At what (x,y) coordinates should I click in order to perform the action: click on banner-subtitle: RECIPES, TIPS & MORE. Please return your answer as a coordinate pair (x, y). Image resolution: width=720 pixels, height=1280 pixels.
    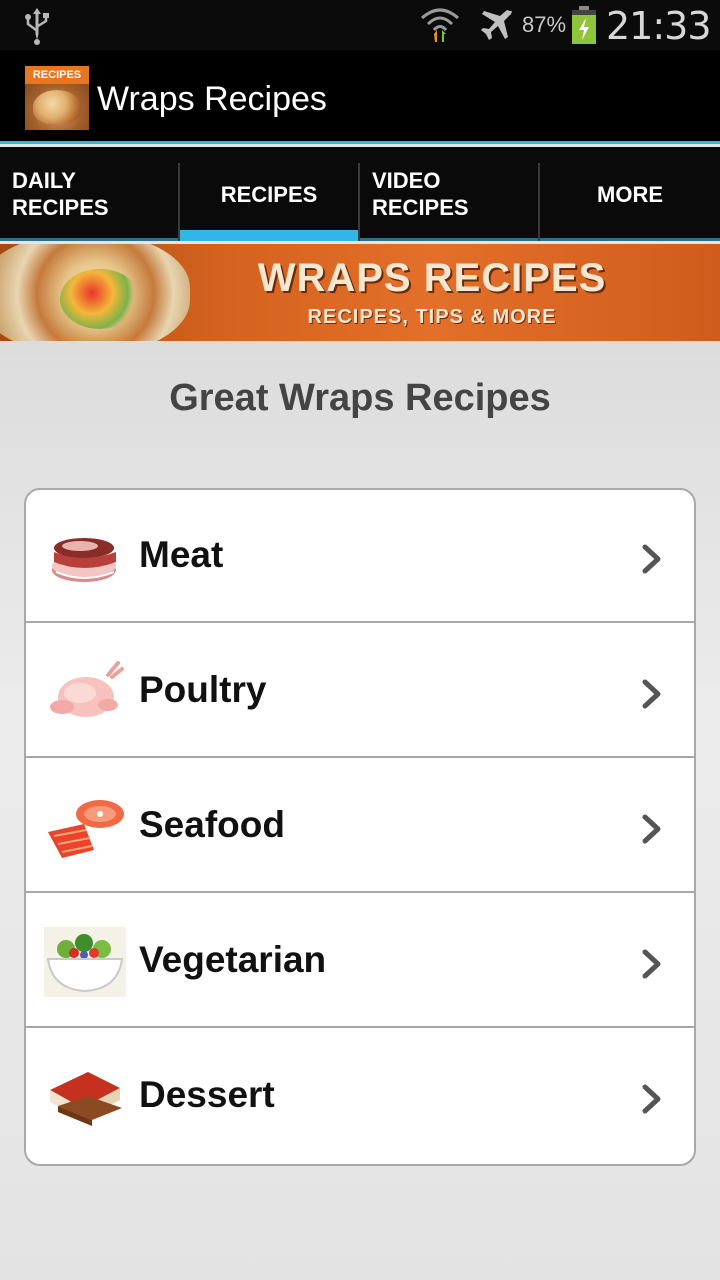
    Looking at the image, I should click on (432, 317).